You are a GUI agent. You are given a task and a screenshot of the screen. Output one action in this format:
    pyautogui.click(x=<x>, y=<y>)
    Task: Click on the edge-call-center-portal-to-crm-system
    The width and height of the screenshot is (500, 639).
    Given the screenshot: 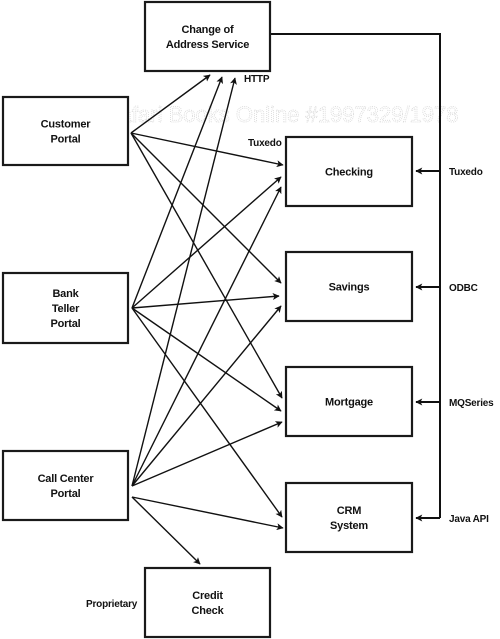 What is the action you would take?
    pyautogui.click(x=207, y=513)
    